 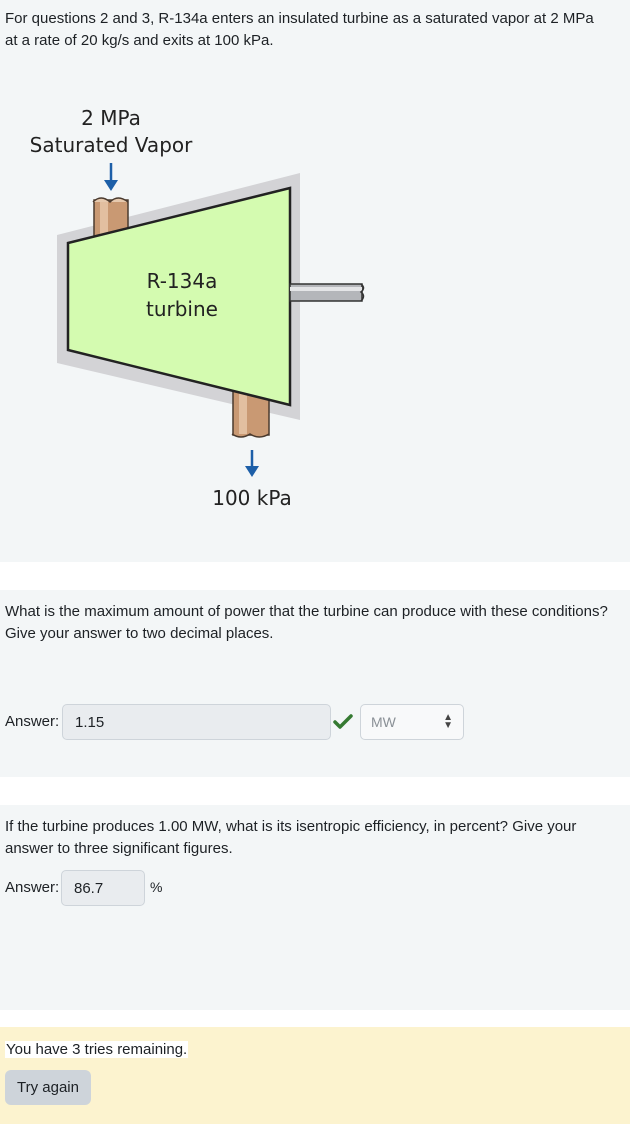 I want to click on outlet-pressure-label: 100 kPa, so click(x=252, y=498).